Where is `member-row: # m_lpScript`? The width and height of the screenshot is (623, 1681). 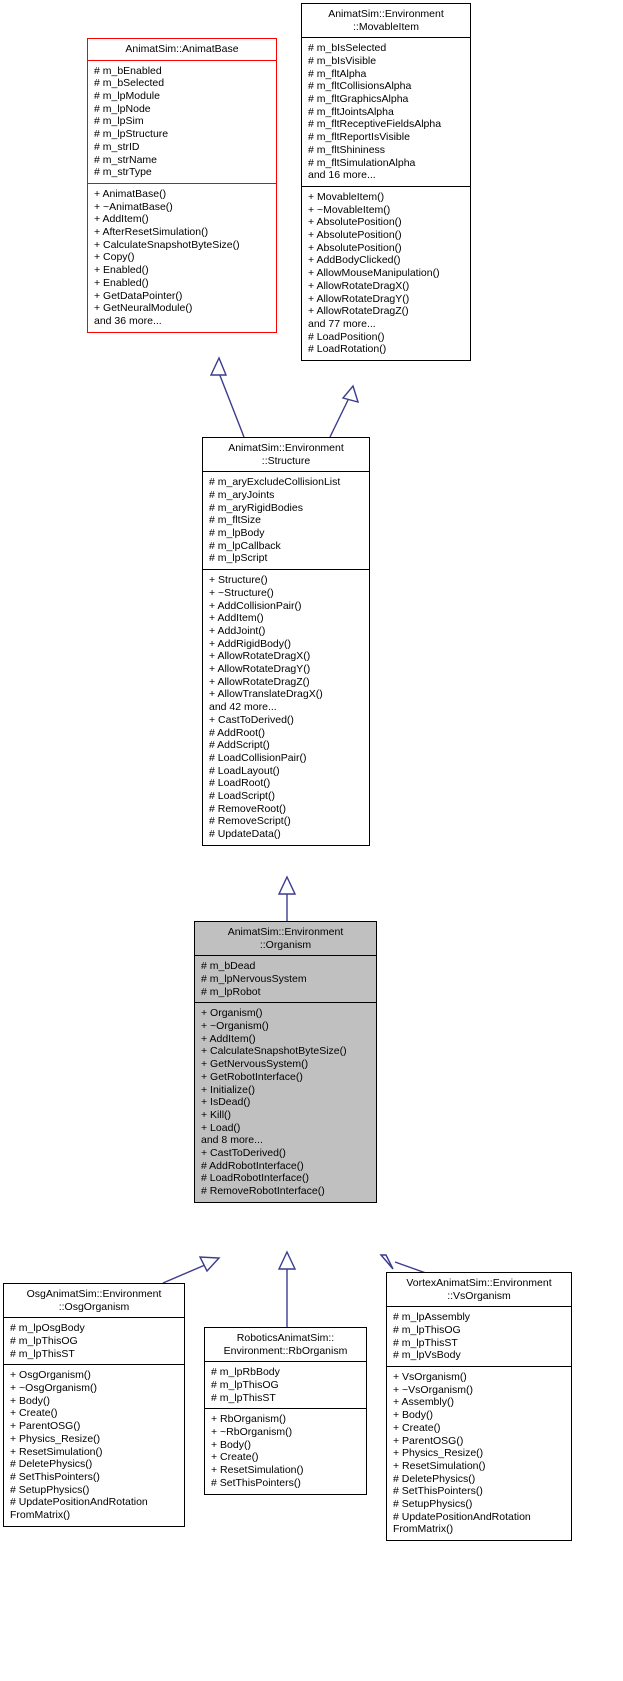 member-row: # m_lpScript is located at coordinates (238, 558).